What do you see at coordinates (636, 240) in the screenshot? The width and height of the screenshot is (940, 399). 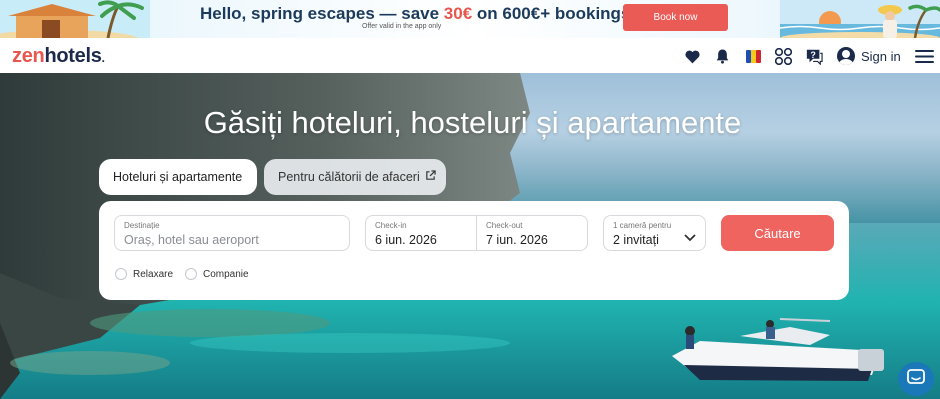 I see `guests-value: 2 invitați` at bounding box center [636, 240].